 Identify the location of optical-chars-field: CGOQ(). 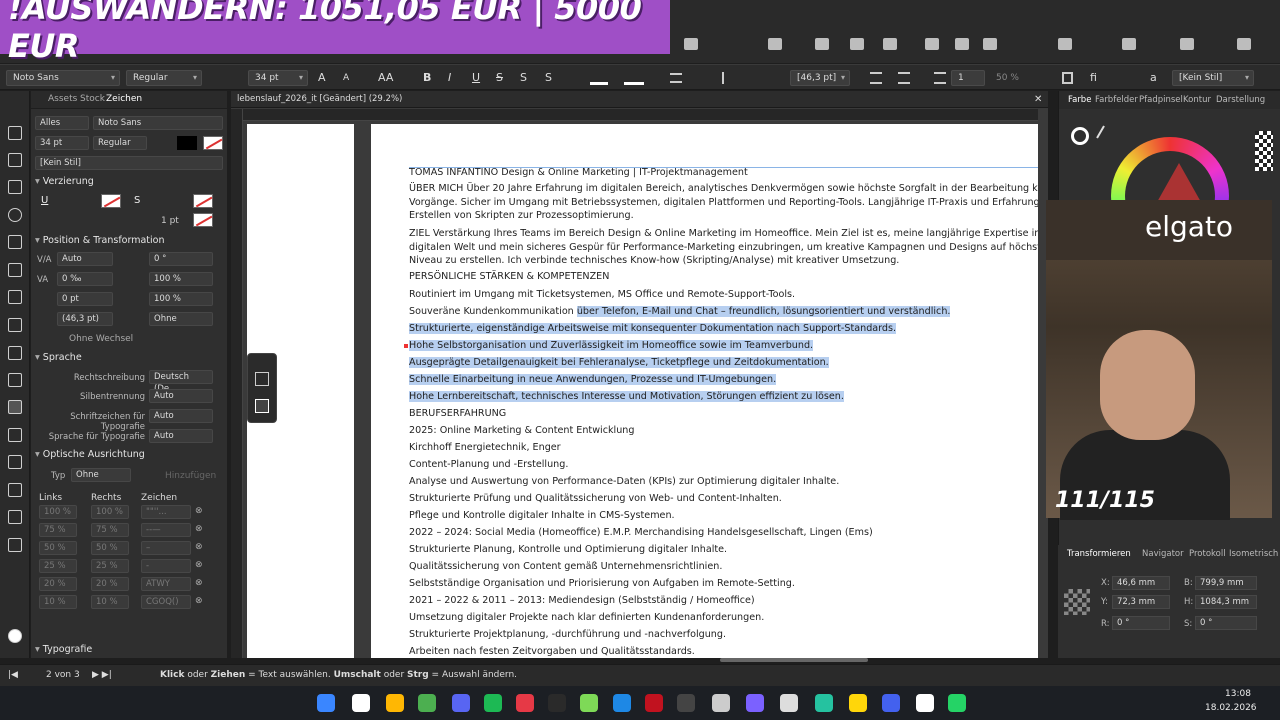
(166, 602).